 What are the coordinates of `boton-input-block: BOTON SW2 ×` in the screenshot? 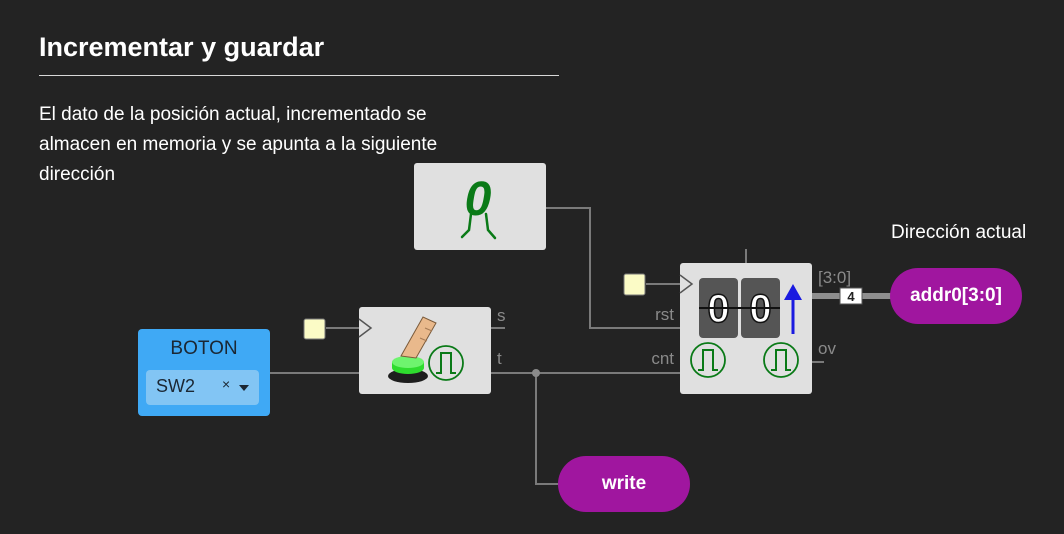 It's located at (204, 372).